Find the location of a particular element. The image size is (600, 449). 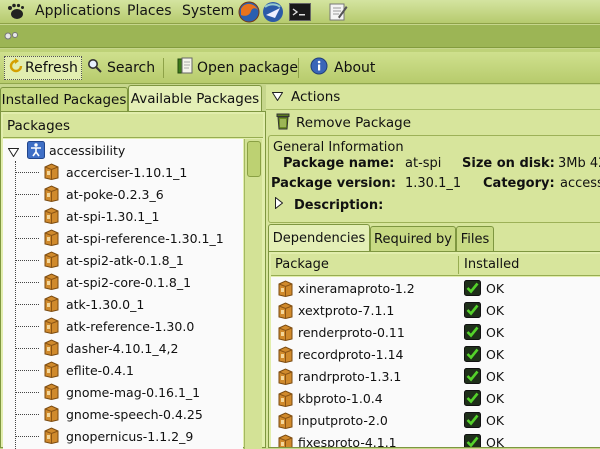

dependency-row: randrproto-1.3.1 OK is located at coordinates (435, 376).